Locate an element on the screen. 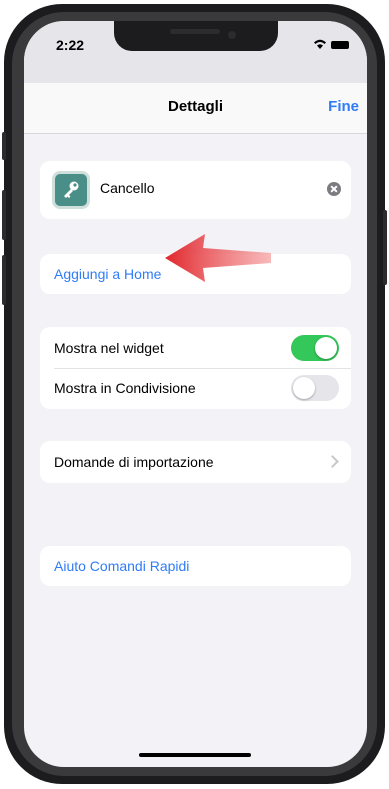 The image size is (389, 789). navigation-bar: Dettagli Fine is located at coordinates (195, 108).